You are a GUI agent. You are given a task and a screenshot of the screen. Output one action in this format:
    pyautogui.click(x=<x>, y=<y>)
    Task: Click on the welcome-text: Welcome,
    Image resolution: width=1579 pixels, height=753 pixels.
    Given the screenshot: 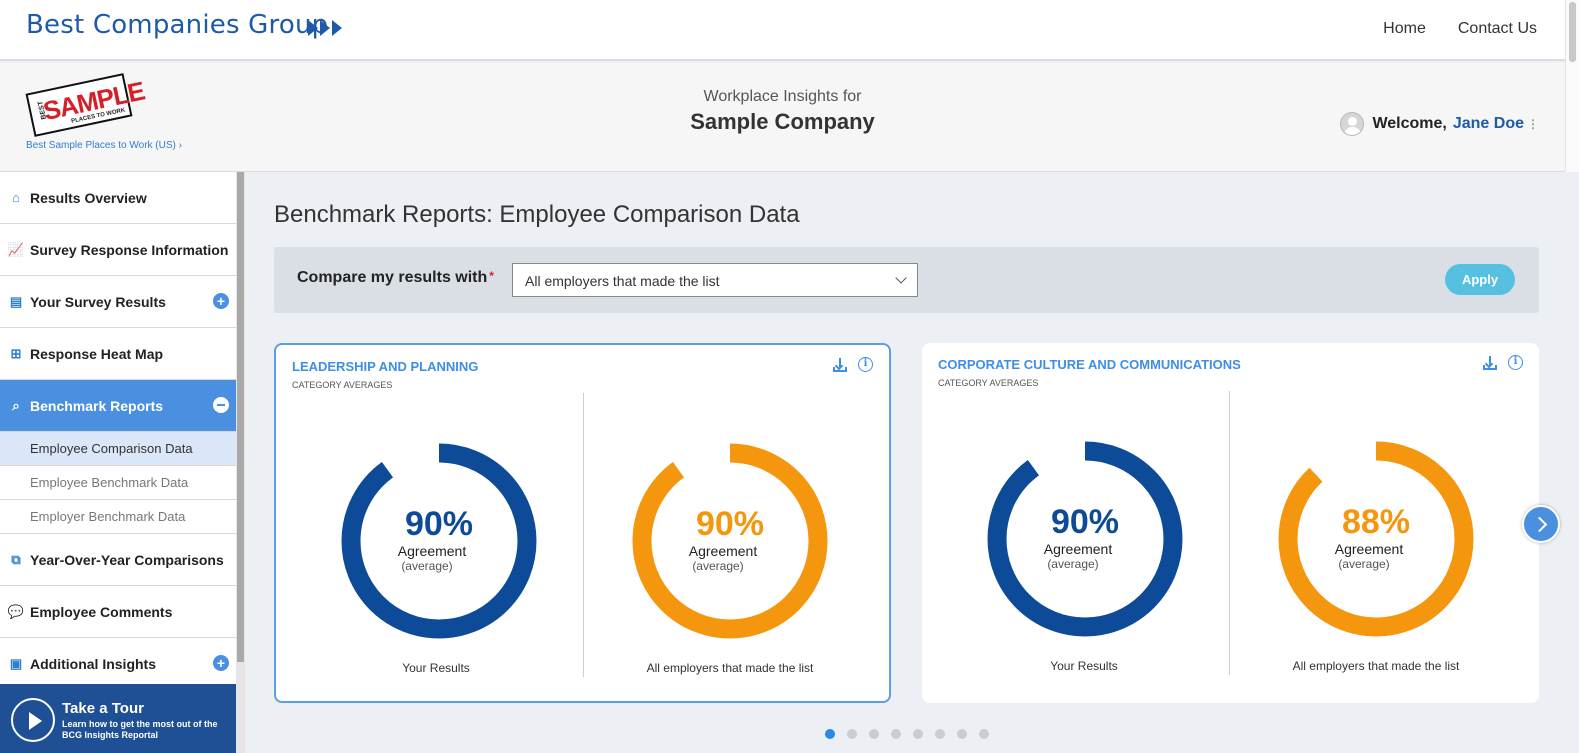 What is the action you would take?
    pyautogui.click(x=1409, y=123)
    